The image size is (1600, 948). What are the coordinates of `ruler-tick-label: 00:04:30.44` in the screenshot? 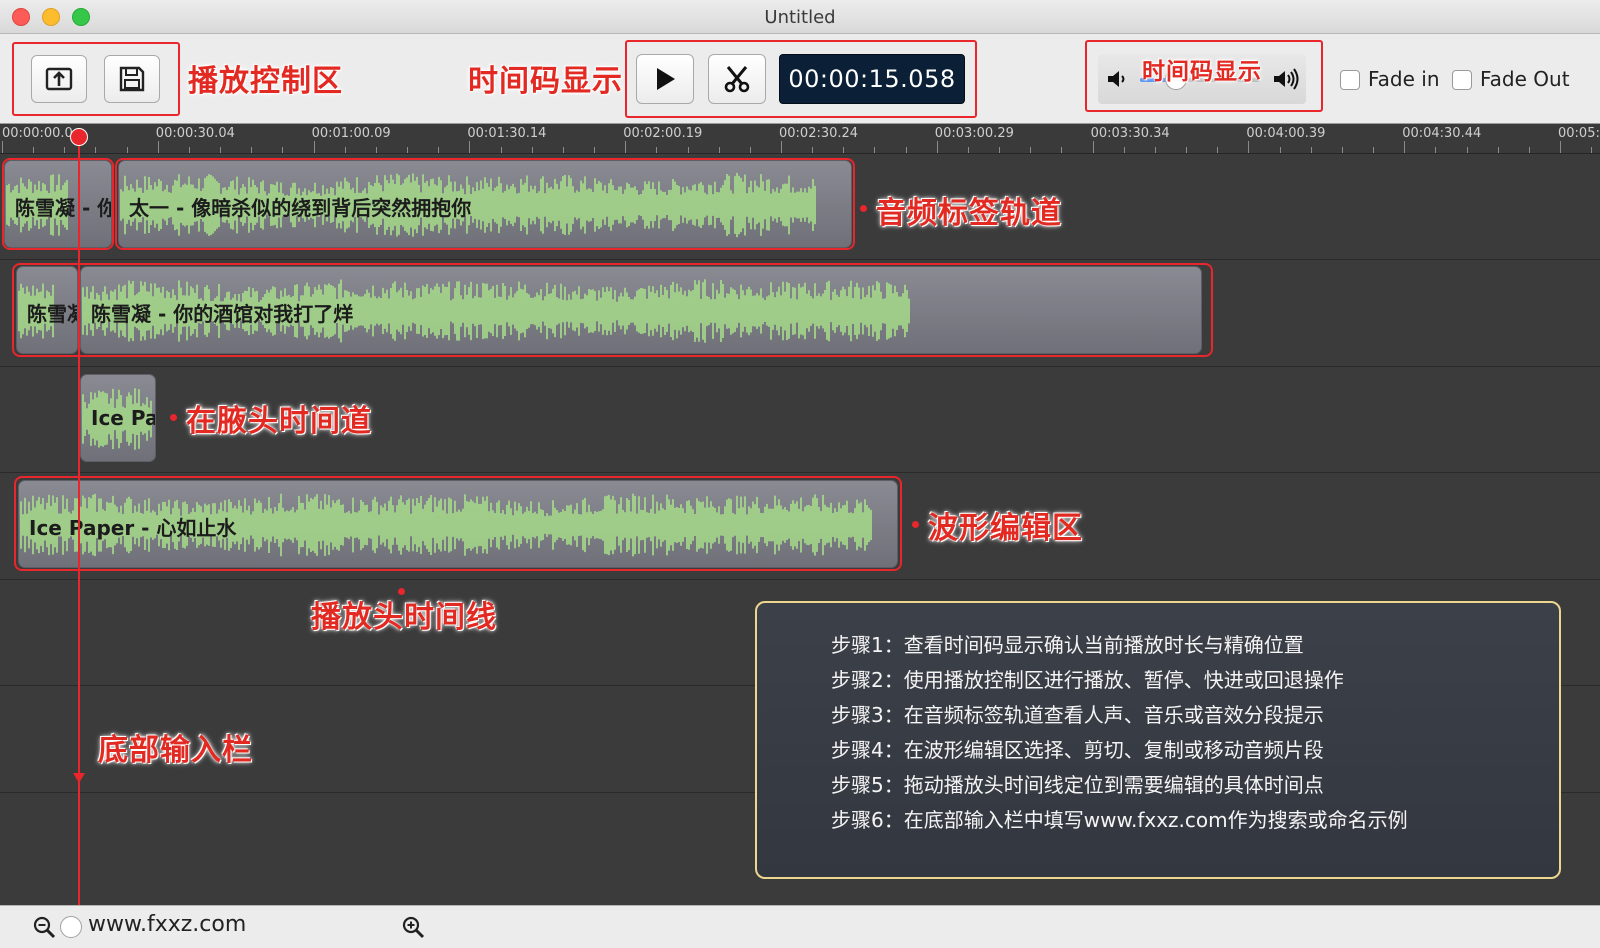 It's located at (1442, 133).